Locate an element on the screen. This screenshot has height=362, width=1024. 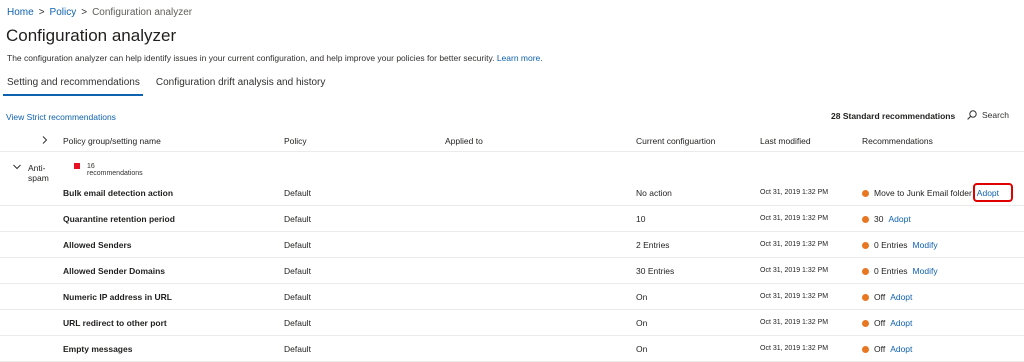
breadcrumb: Home > Policy > Configuration analyzer is located at coordinates (99, 12).